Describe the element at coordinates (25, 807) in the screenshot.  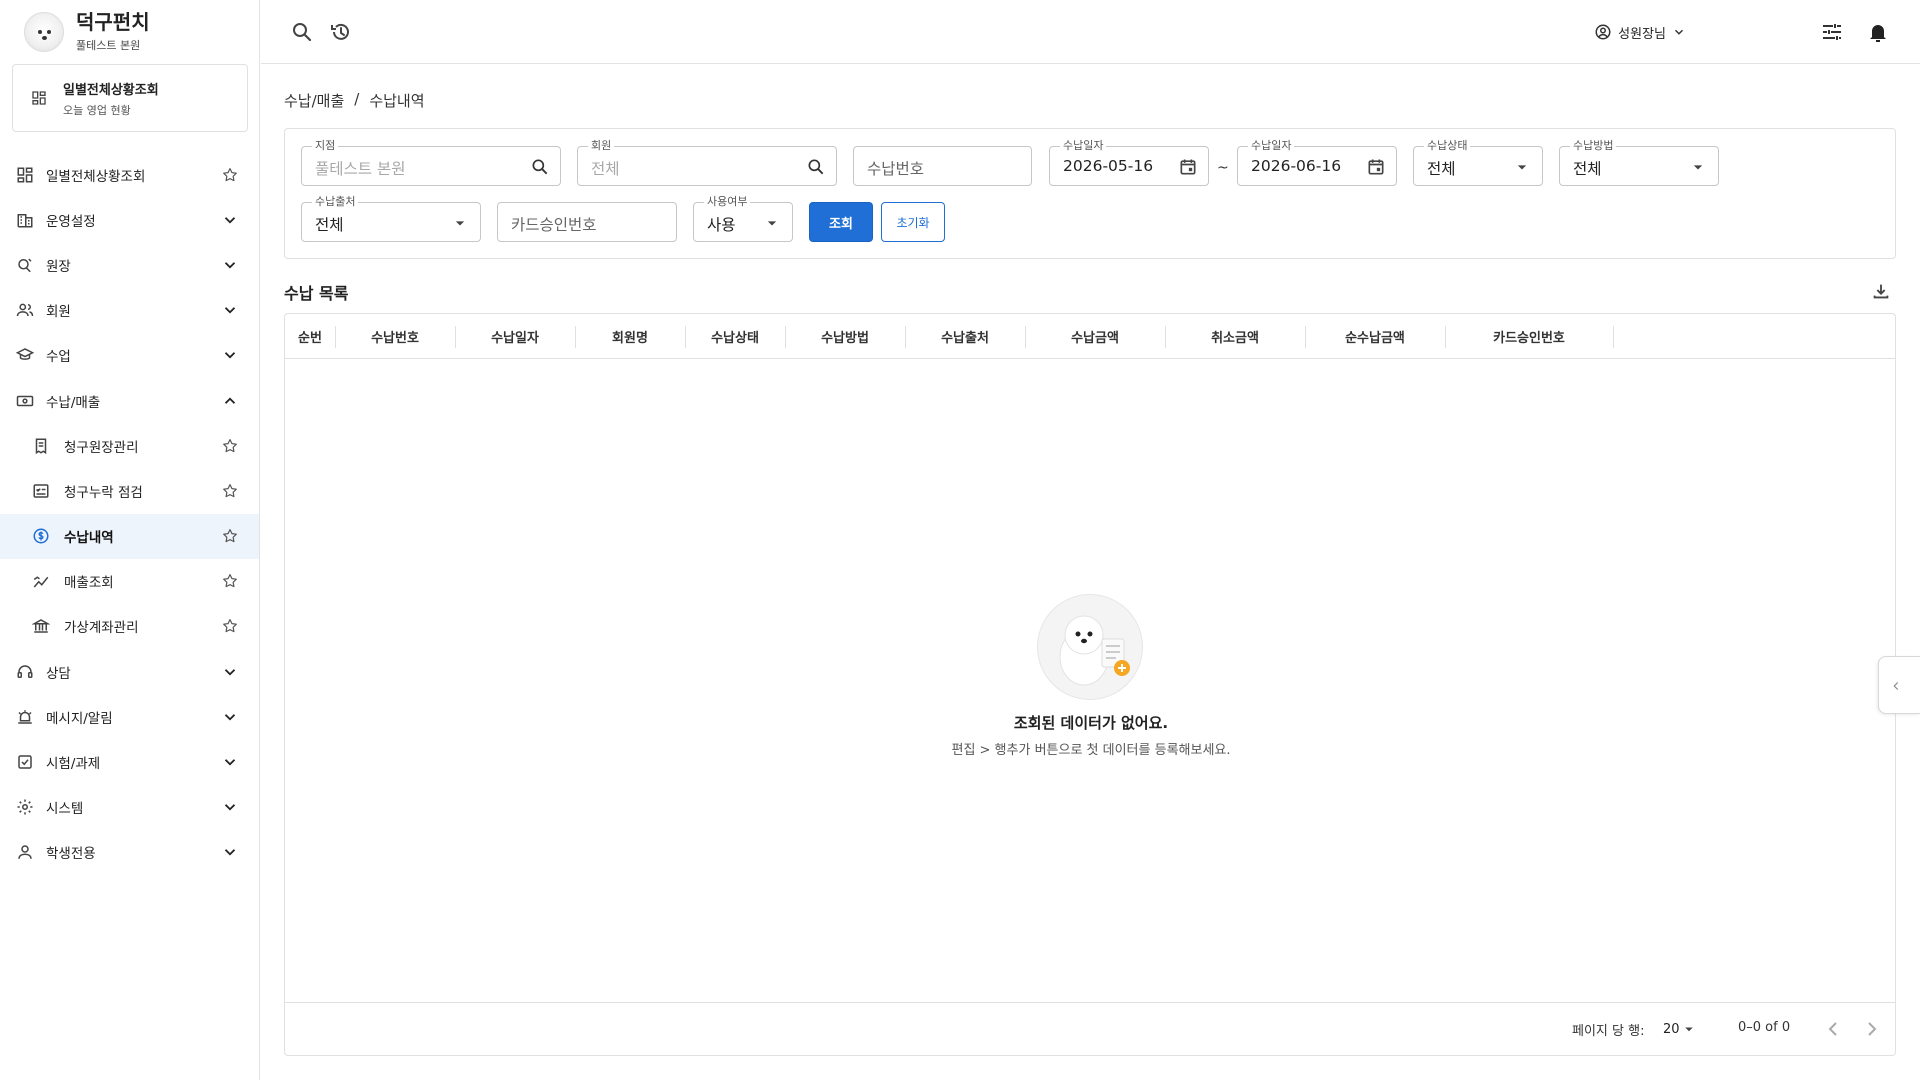
I see `gear-icon` at that location.